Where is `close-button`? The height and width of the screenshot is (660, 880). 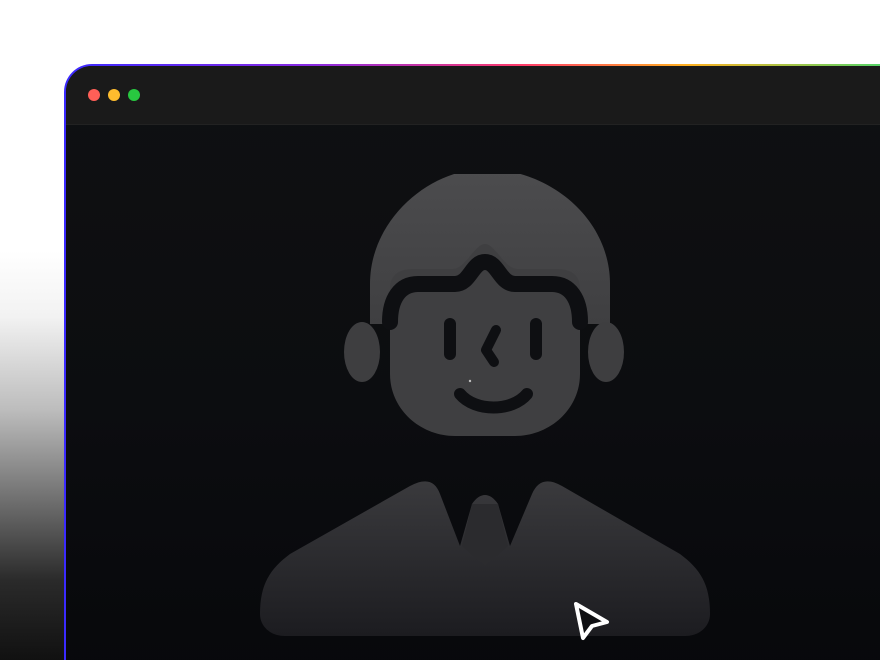 close-button is located at coordinates (94, 95).